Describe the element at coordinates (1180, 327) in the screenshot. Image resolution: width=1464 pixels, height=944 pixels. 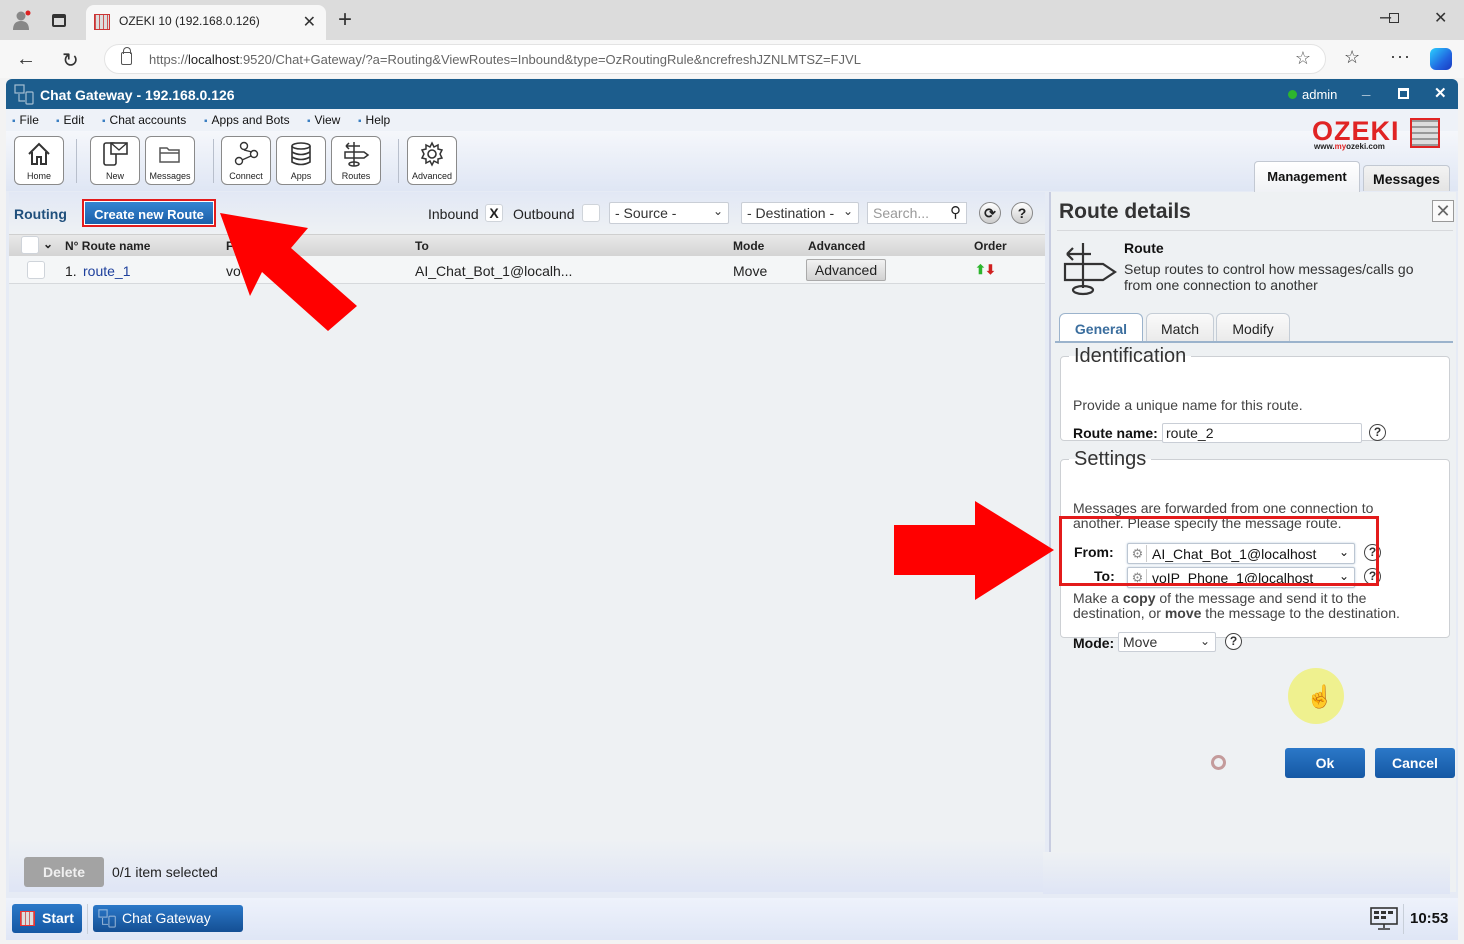
I see `tab-match: Match` at that location.